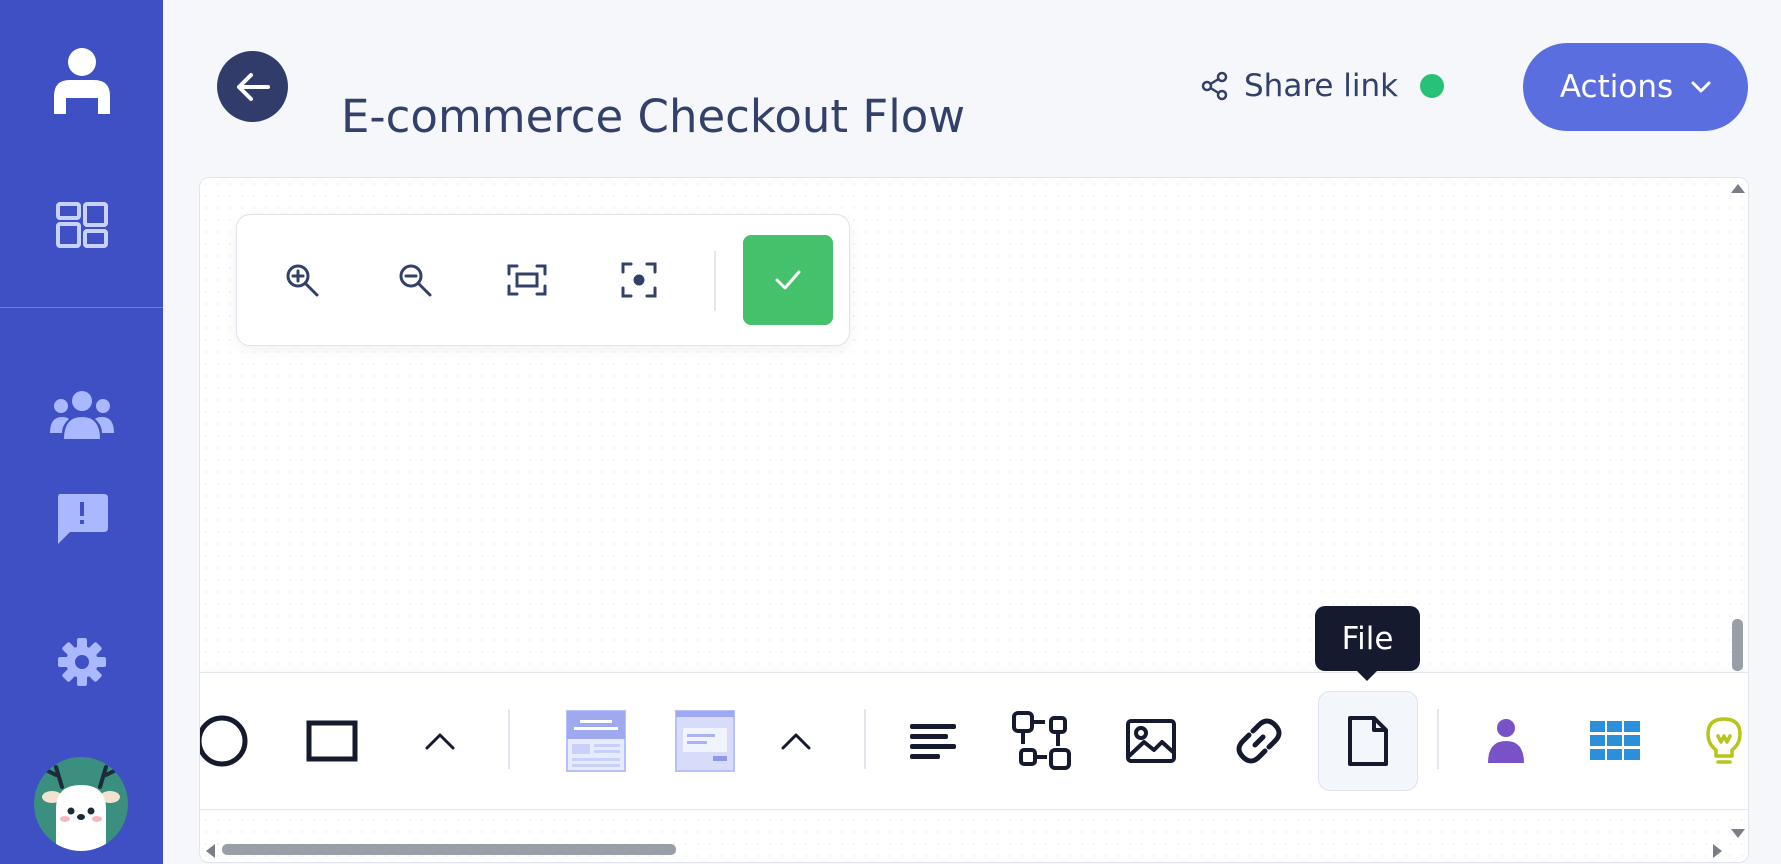 Image resolution: width=1781 pixels, height=864 pixels. I want to click on arrow-left-icon, so click(253, 87).